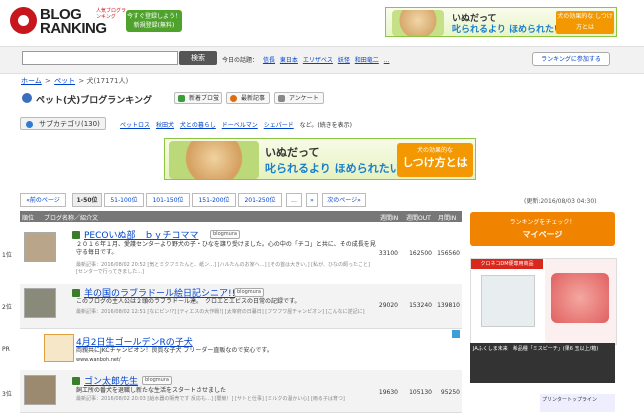 The height and width of the screenshot is (413, 644). I want to click on col-month-in: 月間IN, so click(447, 218).